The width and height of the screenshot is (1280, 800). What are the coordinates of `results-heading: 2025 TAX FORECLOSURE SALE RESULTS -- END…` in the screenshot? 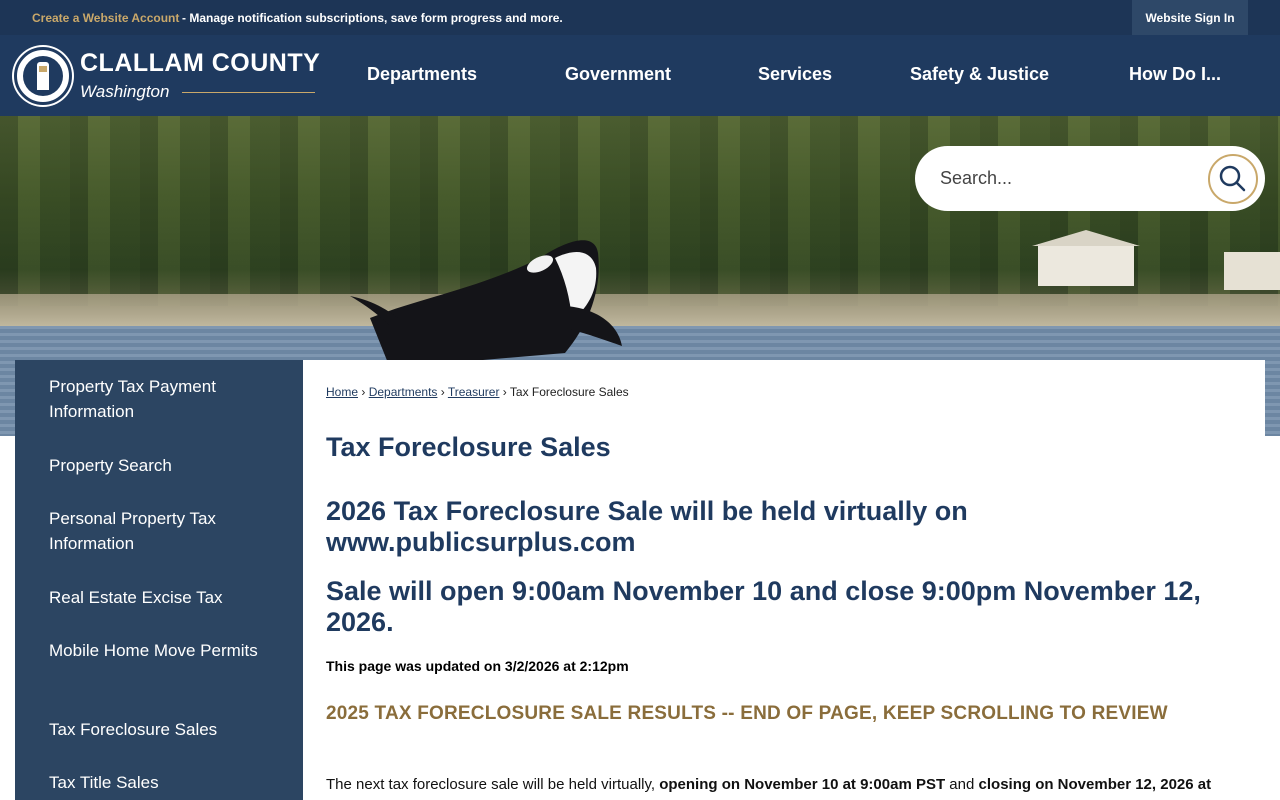 It's located at (747, 713).